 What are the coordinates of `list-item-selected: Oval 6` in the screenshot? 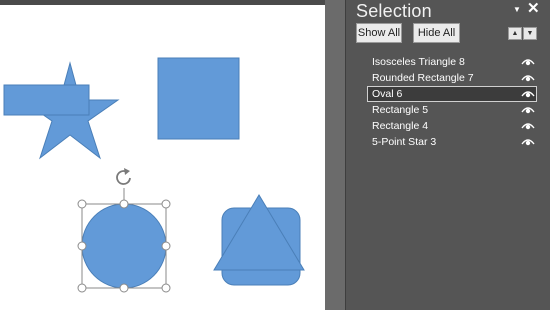 It's located at (452, 94).